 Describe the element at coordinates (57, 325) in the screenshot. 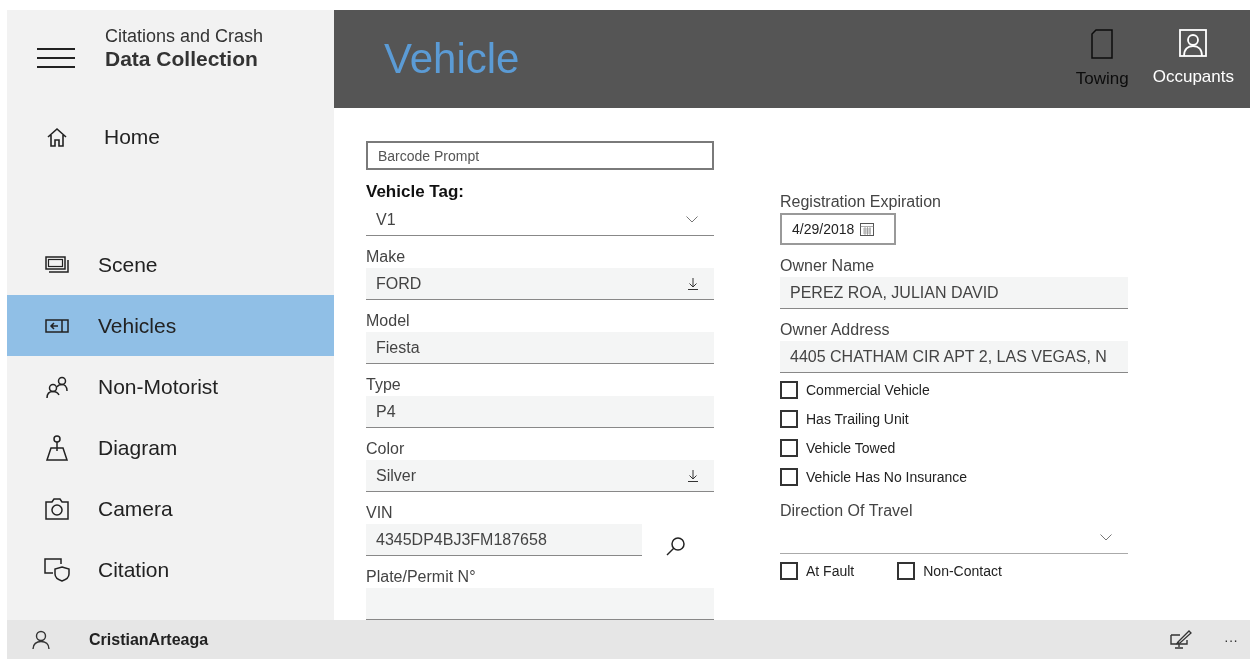

I see `arrow-box-icon` at that location.